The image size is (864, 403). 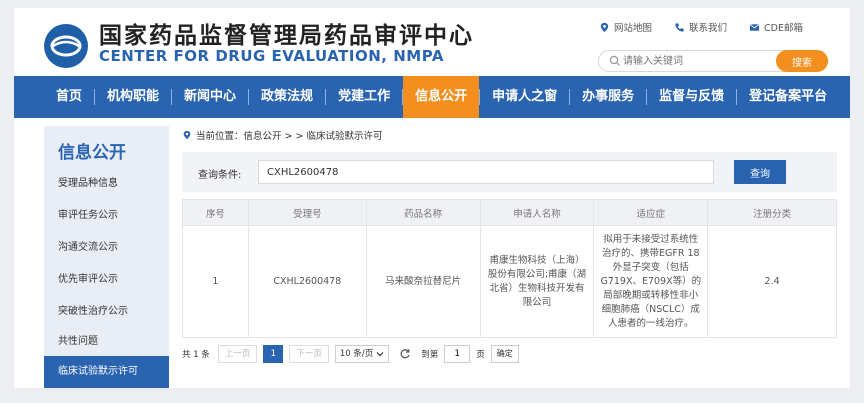 What do you see at coordinates (423, 212) in the screenshot?
I see `column-header: 药品名称` at bounding box center [423, 212].